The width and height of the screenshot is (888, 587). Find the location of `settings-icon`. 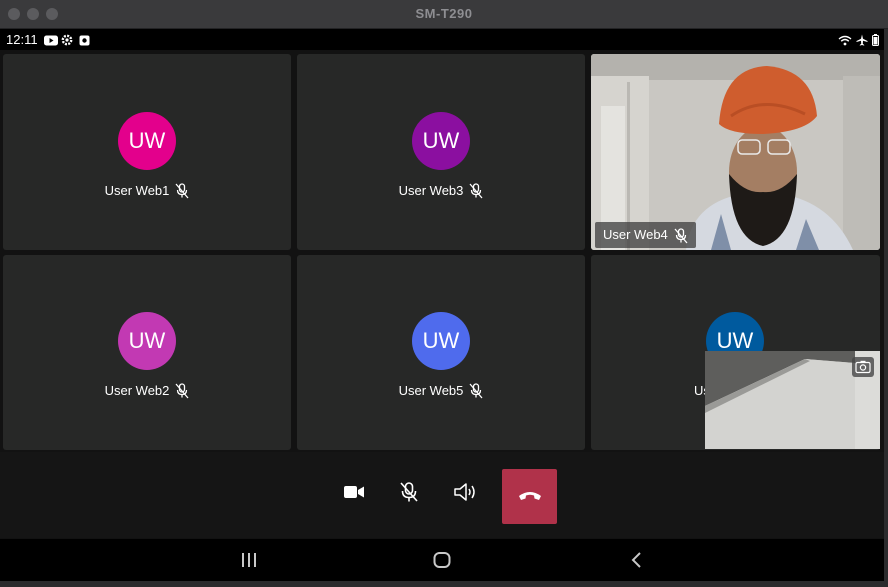

settings-icon is located at coordinates (67, 42).